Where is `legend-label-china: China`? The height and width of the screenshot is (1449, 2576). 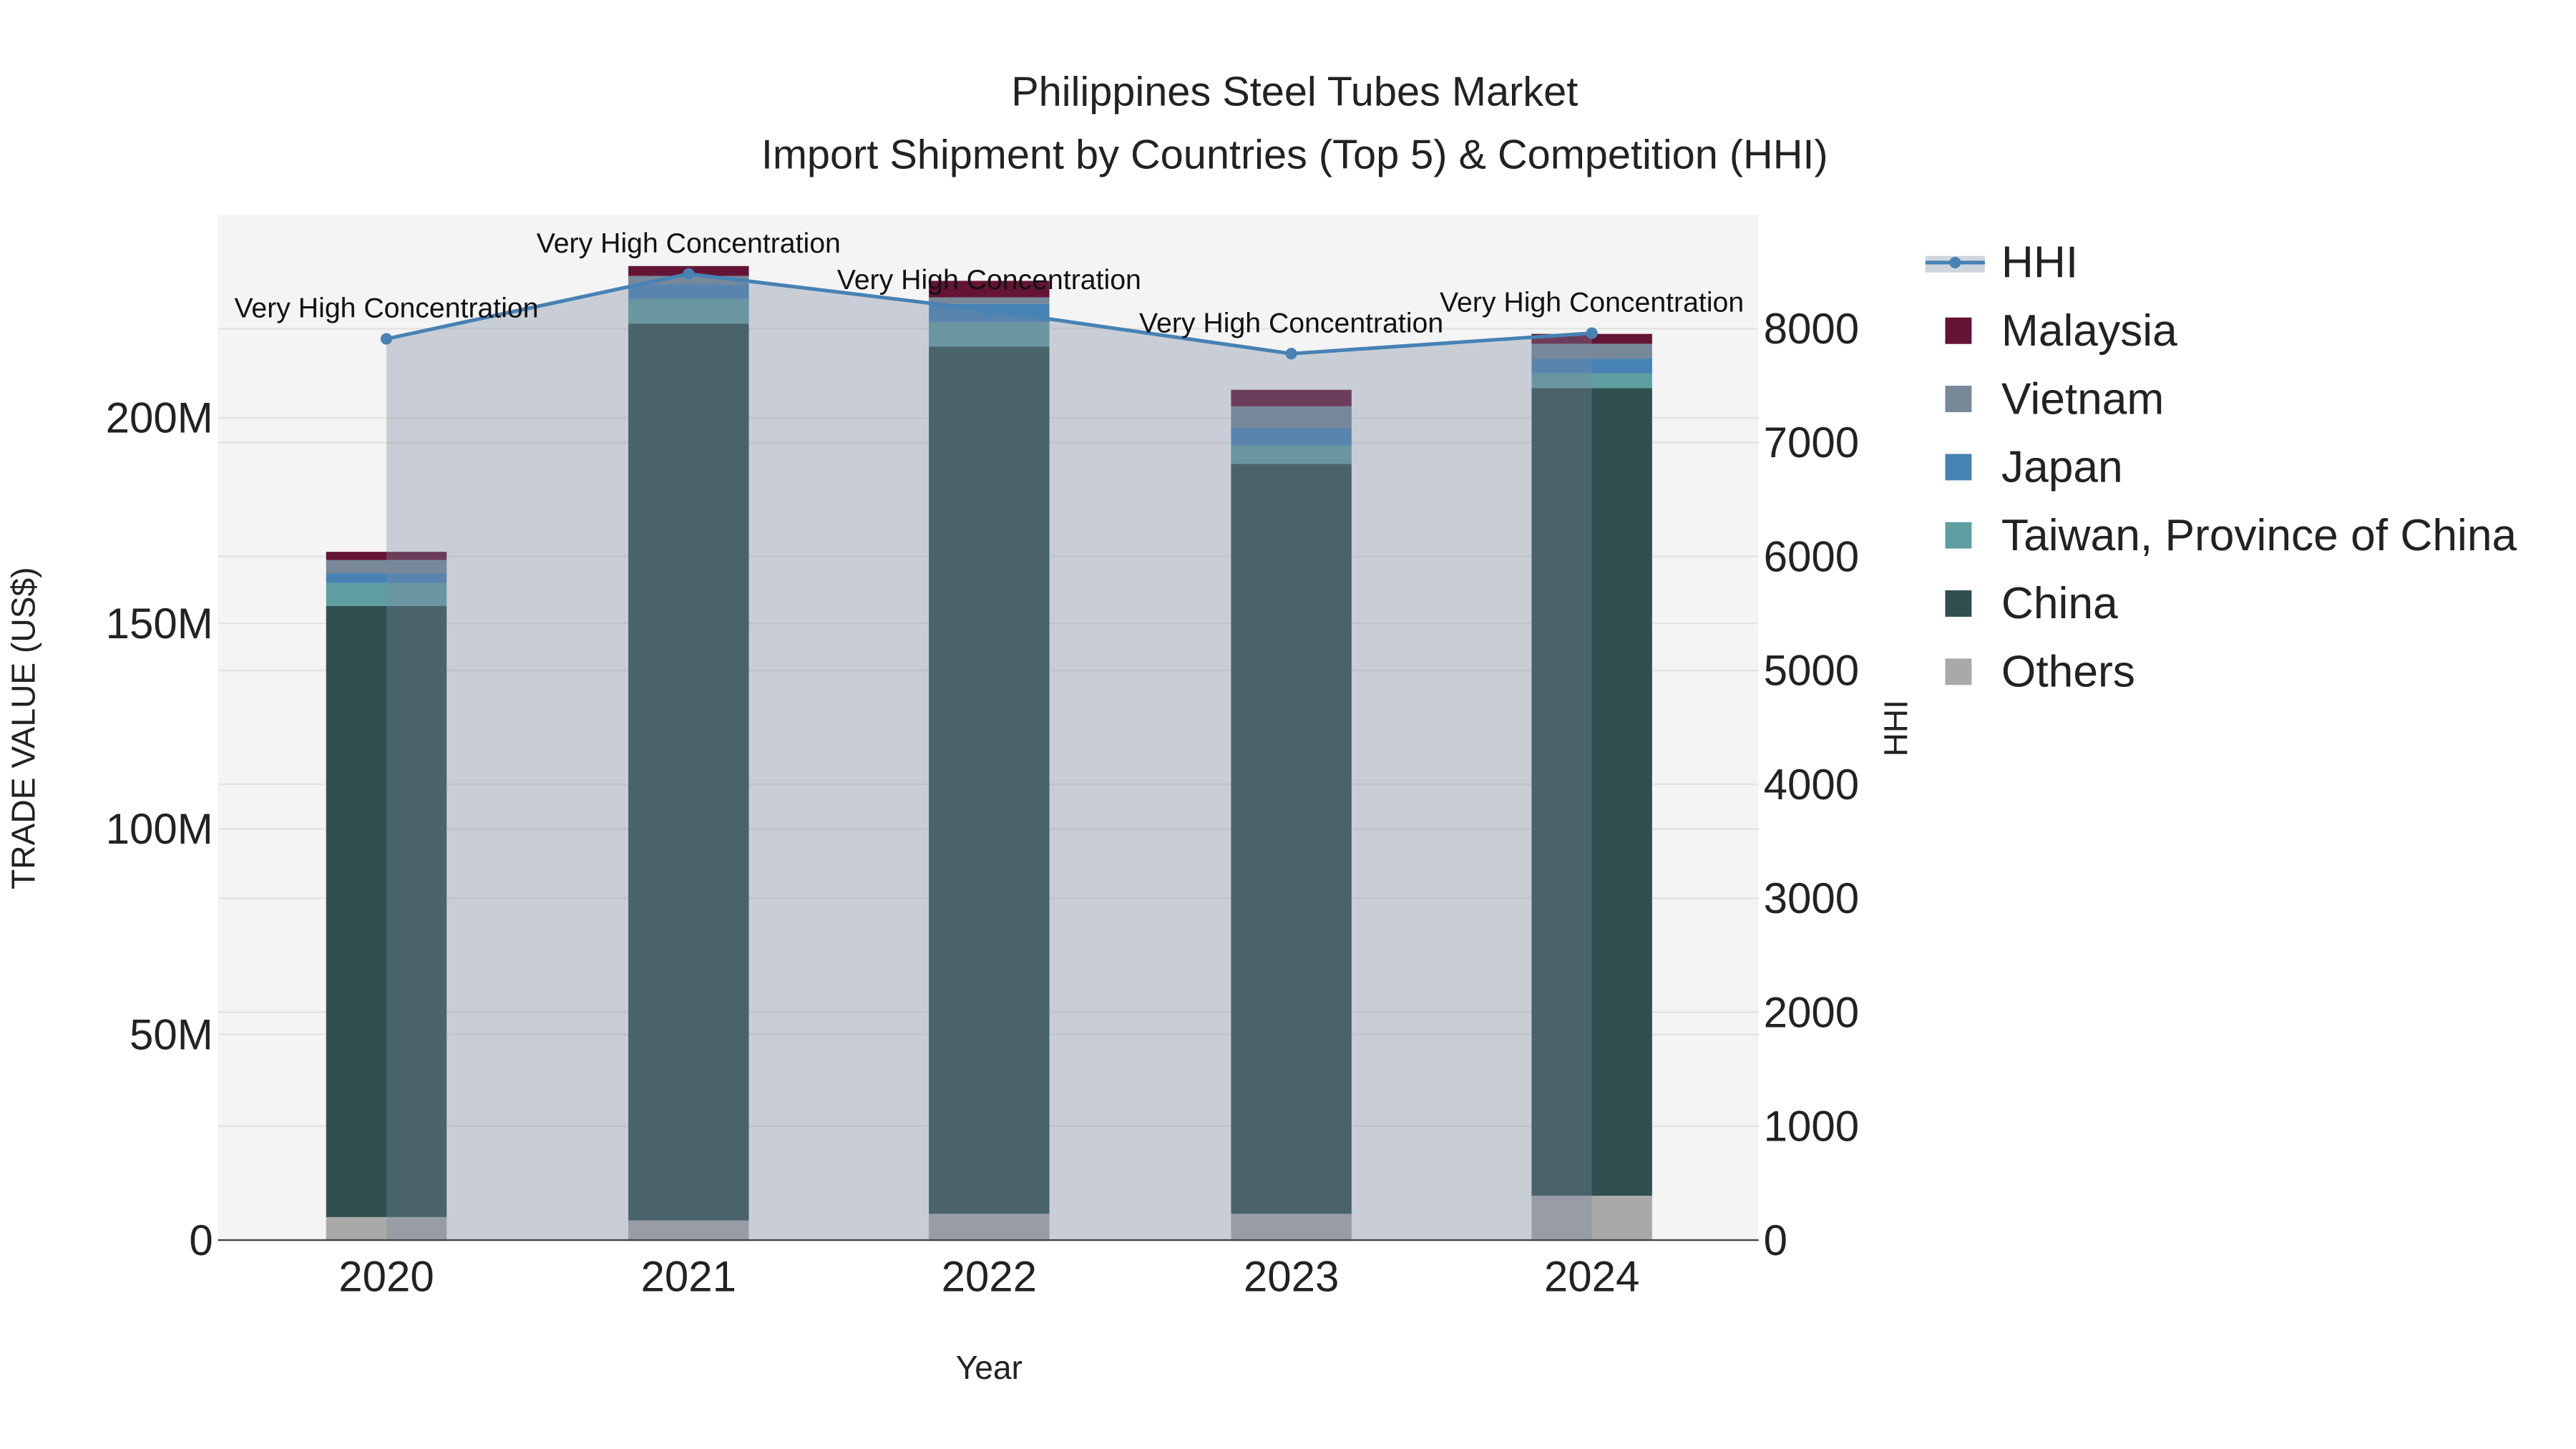
legend-label-china: China is located at coordinates (2059, 603).